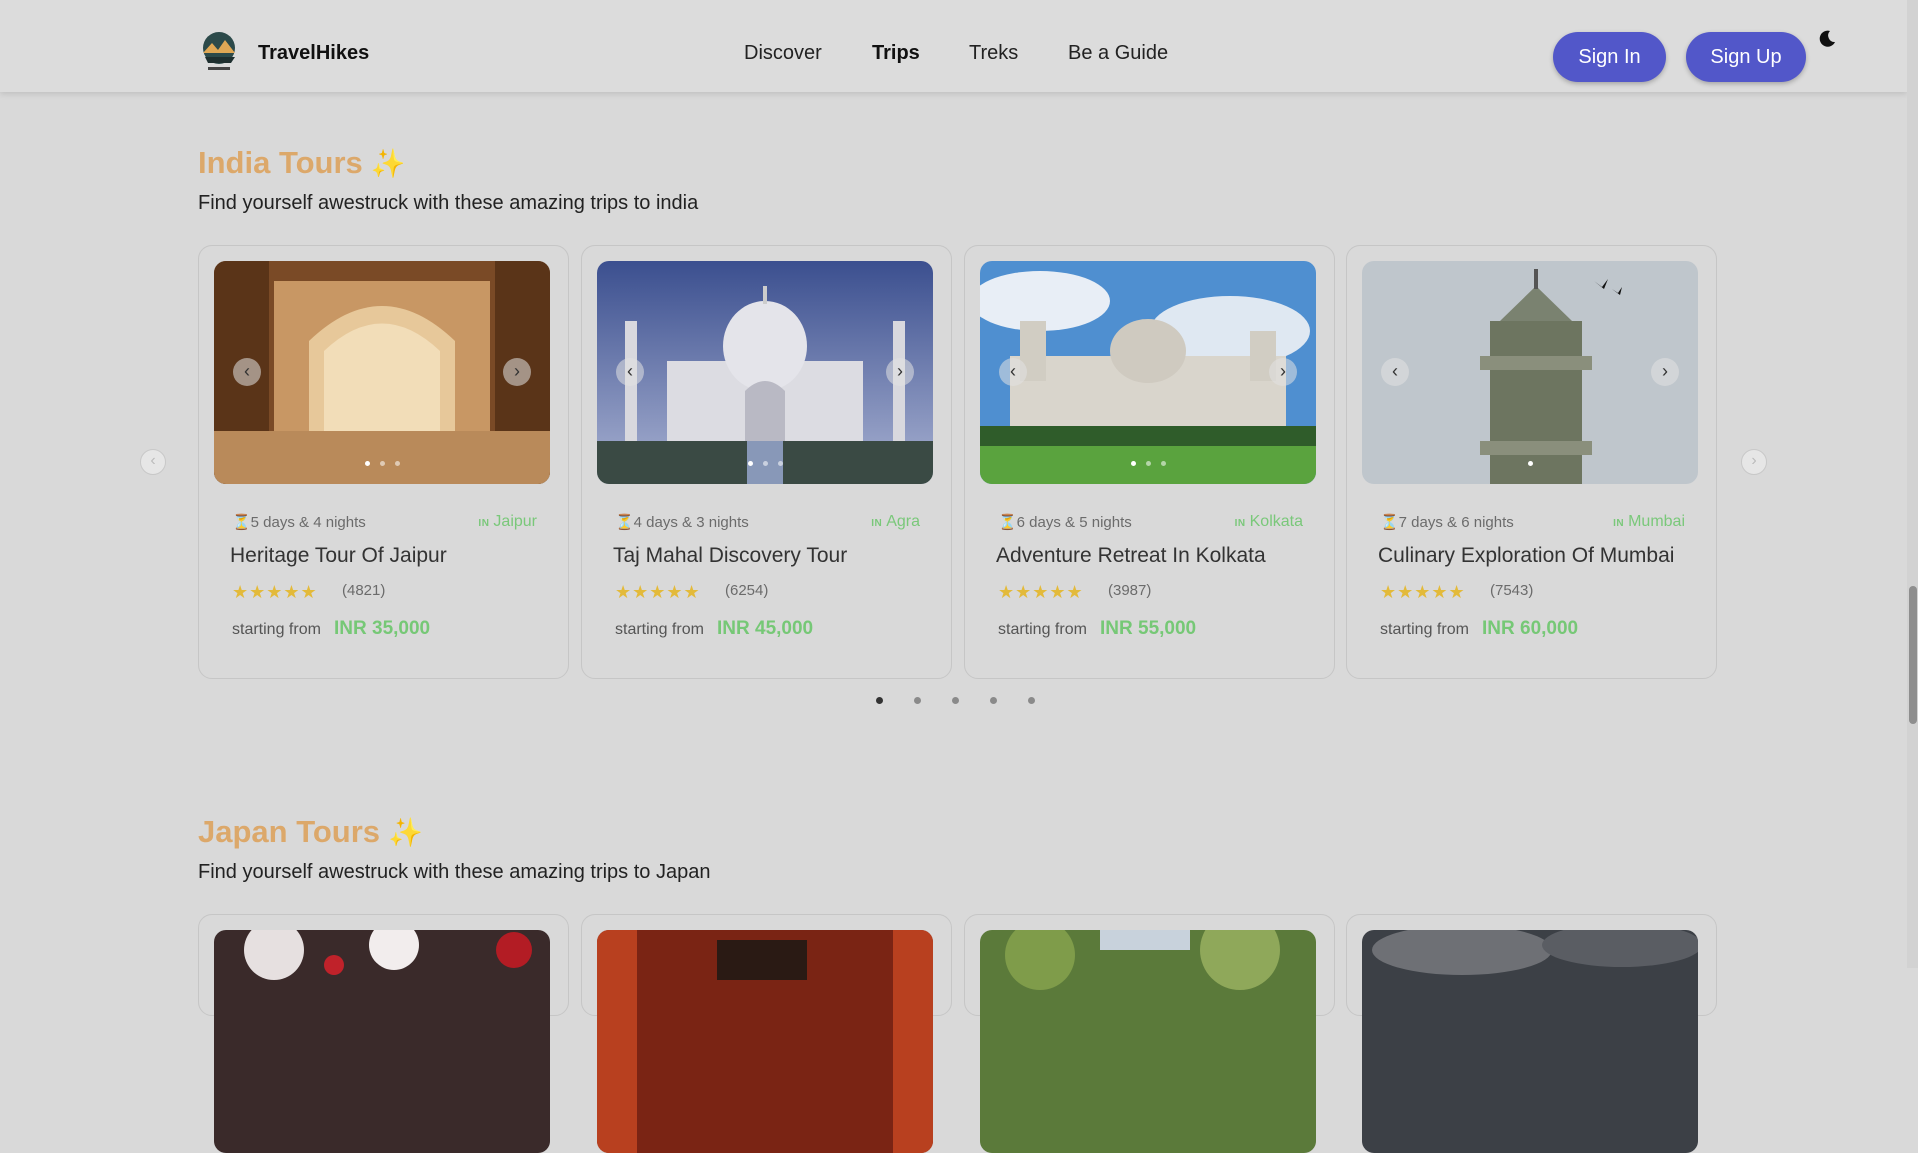 Image resolution: width=1918 pixels, height=1153 pixels. I want to click on japan-section-title: Japan Tours ✨, so click(310, 832).